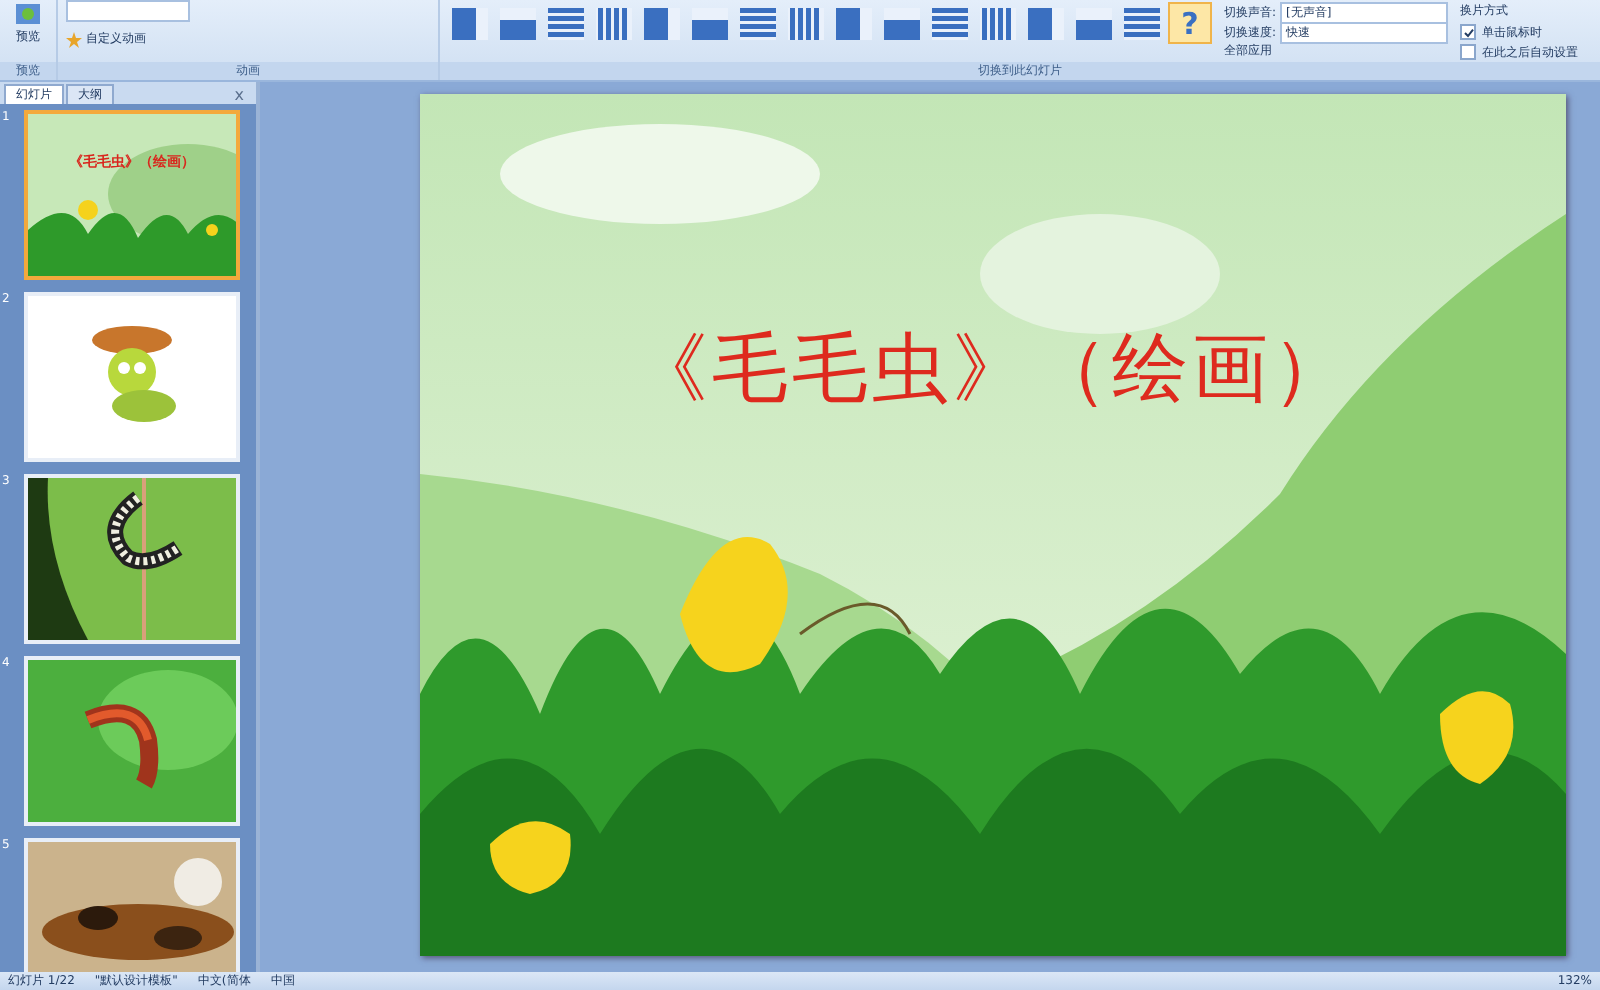  I want to click on more-button: ?, so click(1190, 23).